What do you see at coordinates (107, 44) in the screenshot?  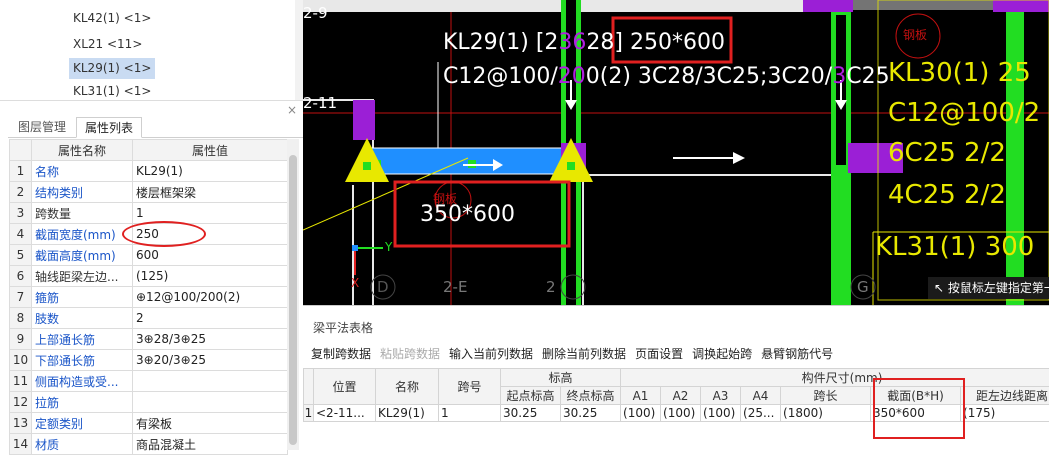 I see `tree-item-xl21: XL21 <11>` at bounding box center [107, 44].